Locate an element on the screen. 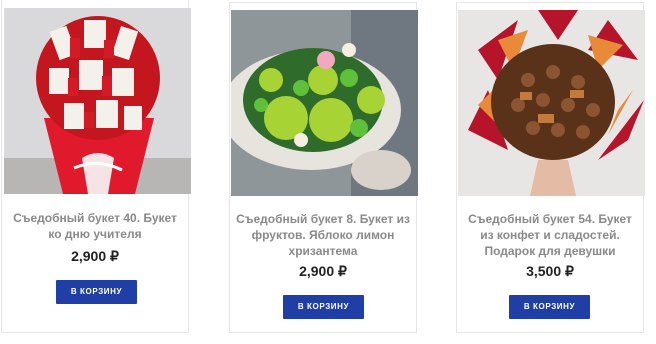  product-price: 3,500 ₽ is located at coordinates (550, 271).